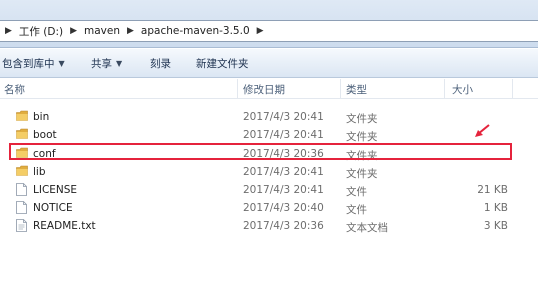  What do you see at coordinates (269, 63) in the screenshot?
I see `command-toolbar: 包含到库中 ▼ 共享 ▼ 刻录 新建文件夹` at bounding box center [269, 63].